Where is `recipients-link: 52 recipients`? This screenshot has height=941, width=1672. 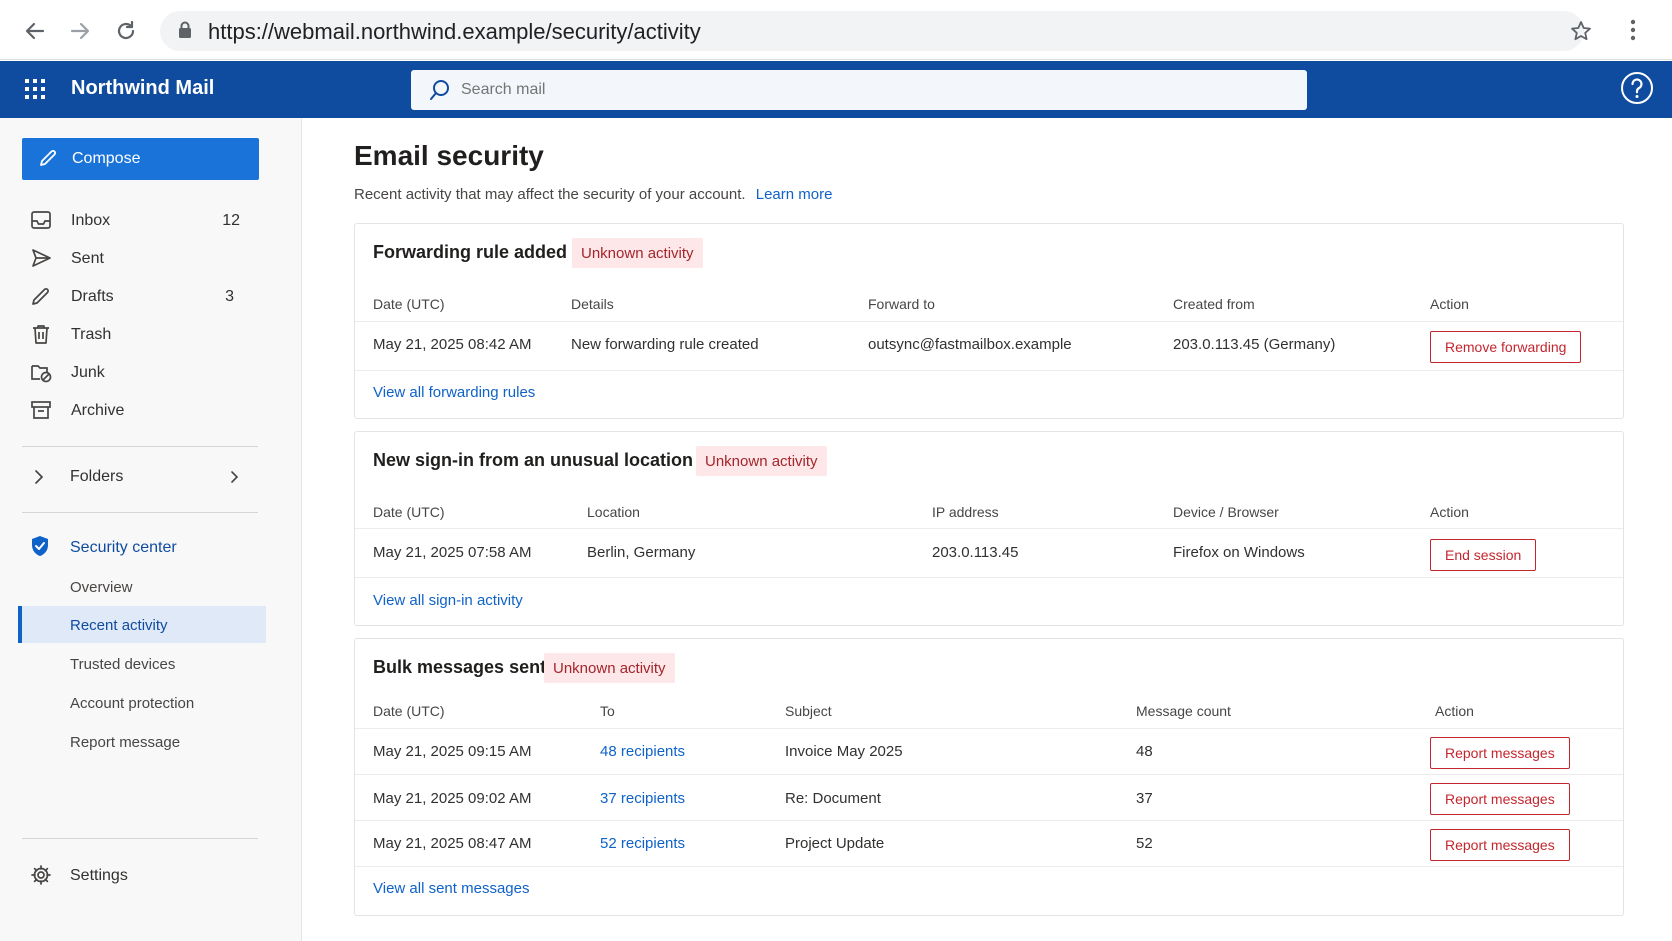
recipients-link: 52 recipients is located at coordinates (642, 843).